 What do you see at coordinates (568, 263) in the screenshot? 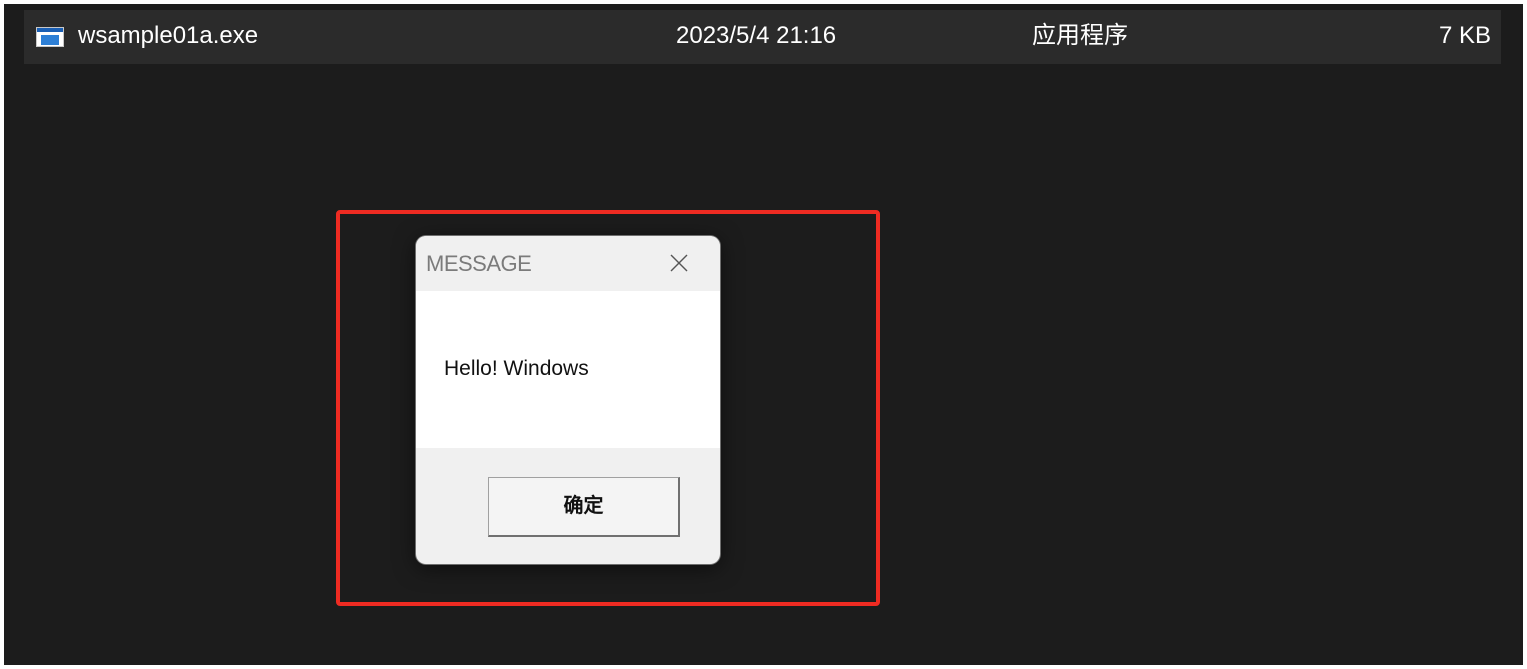
I see `dialog-titlebar: MESSAGE` at bounding box center [568, 263].